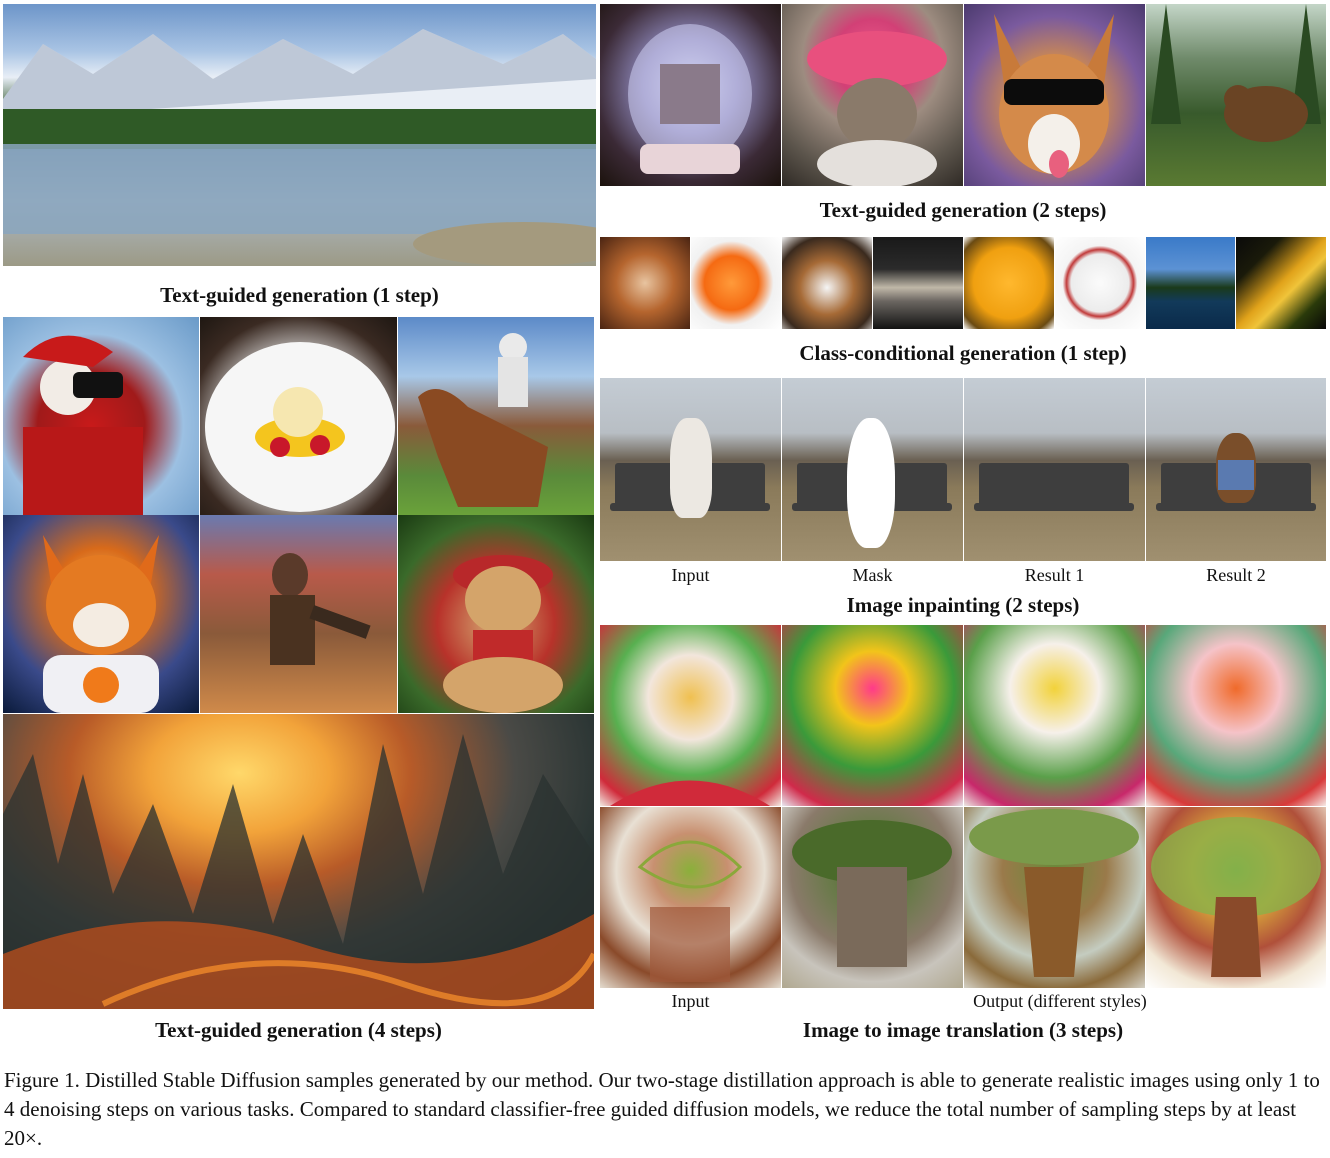  I want to click on inpainting-label-result-2: Result 2, so click(1236, 575).